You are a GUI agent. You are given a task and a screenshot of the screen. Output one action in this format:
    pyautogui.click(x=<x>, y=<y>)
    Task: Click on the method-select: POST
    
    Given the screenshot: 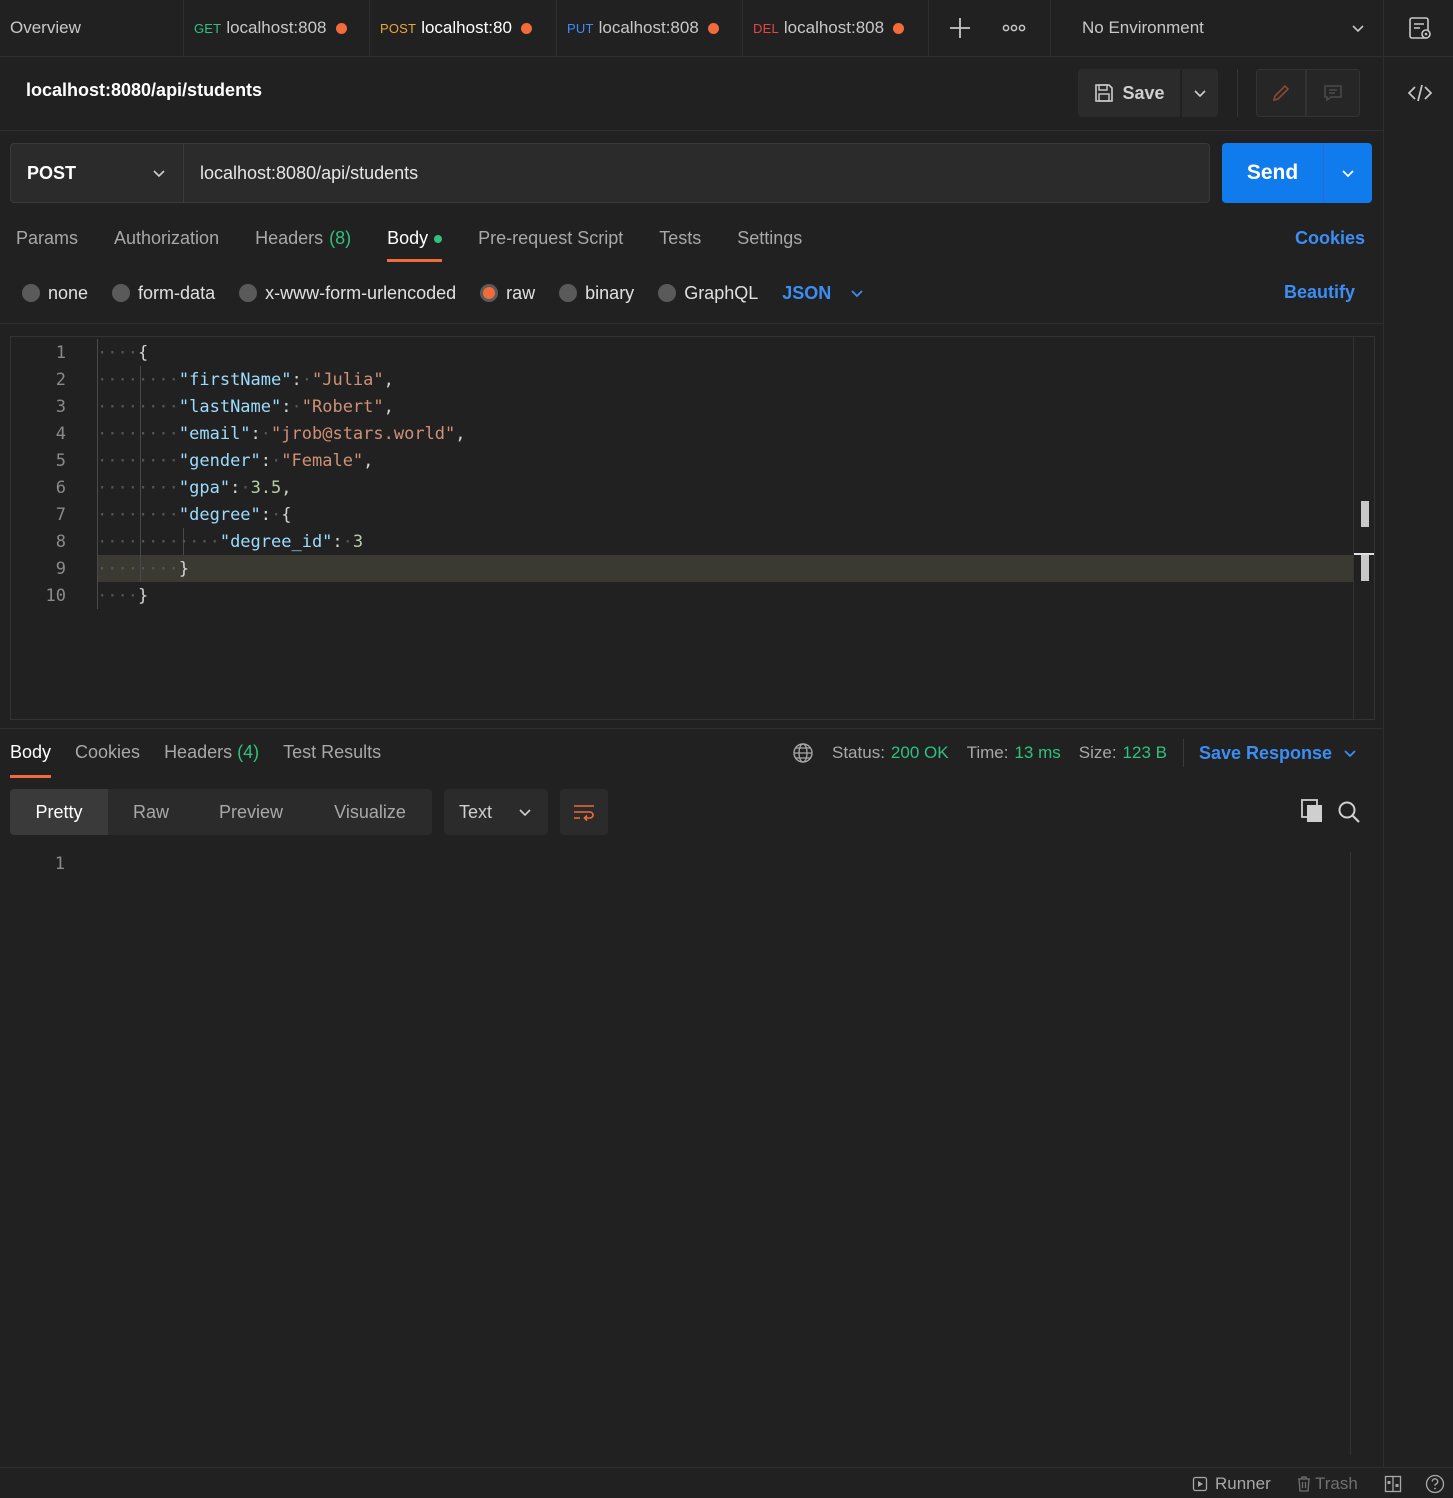 What is the action you would take?
    pyautogui.click(x=97, y=173)
    